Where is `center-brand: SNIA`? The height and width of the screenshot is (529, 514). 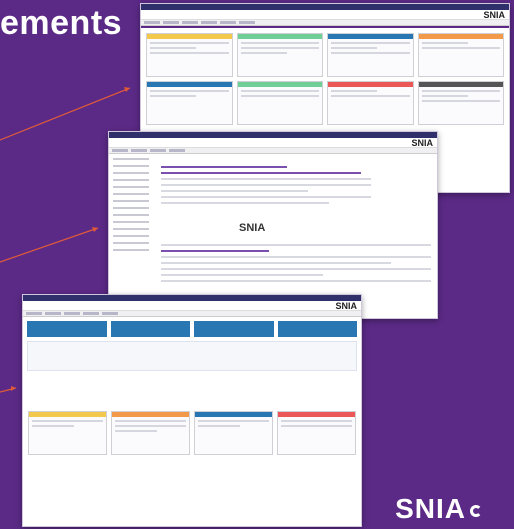 center-brand: SNIA is located at coordinates (252, 228).